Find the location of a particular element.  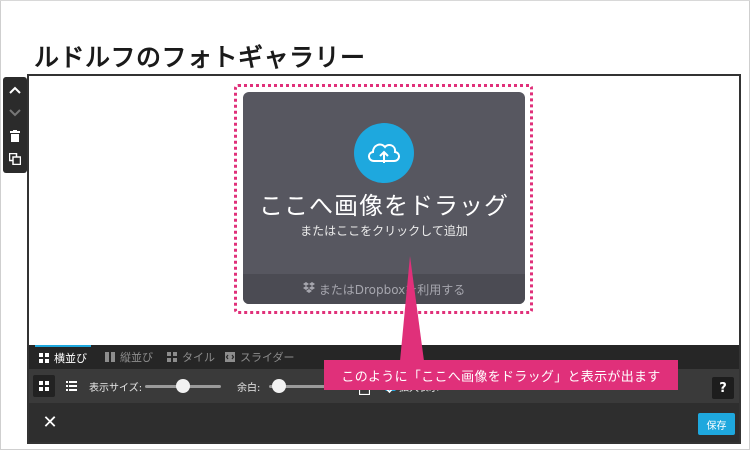

close-button: ✕ is located at coordinates (50, 422).